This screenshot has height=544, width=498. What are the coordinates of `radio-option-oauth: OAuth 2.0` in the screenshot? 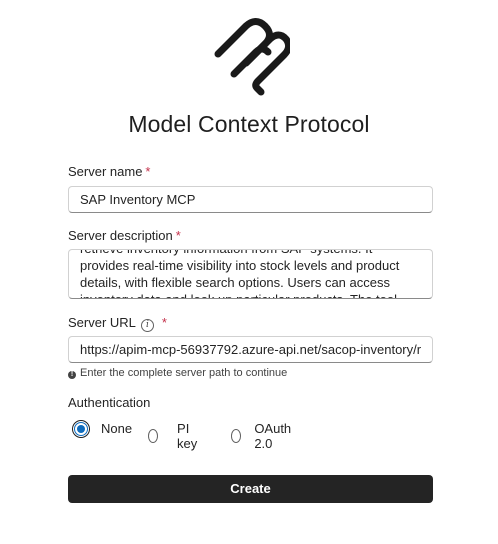 It's located at (263, 436).